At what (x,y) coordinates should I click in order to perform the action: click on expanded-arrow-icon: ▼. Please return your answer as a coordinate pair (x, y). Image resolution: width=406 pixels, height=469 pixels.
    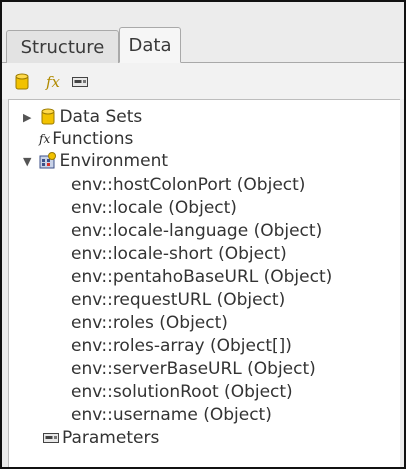
    Looking at the image, I should click on (27, 161).